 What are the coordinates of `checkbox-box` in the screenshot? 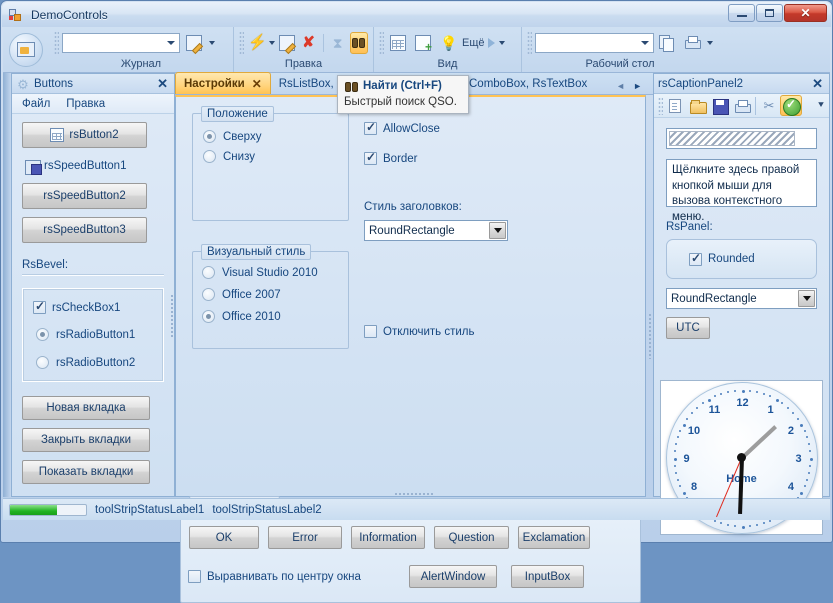 It's located at (370, 127).